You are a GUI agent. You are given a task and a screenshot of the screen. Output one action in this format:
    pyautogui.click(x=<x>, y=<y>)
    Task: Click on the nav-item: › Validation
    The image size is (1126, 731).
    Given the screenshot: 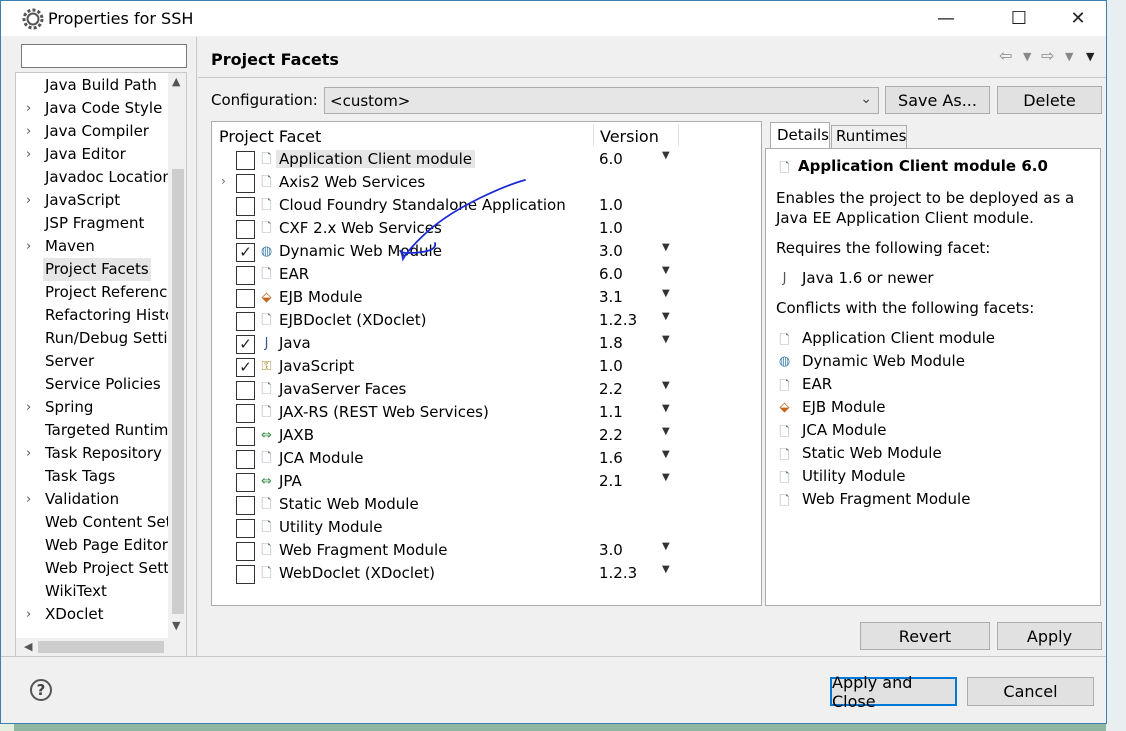 What is the action you would take?
    pyautogui.click(x=92, y=499)
    